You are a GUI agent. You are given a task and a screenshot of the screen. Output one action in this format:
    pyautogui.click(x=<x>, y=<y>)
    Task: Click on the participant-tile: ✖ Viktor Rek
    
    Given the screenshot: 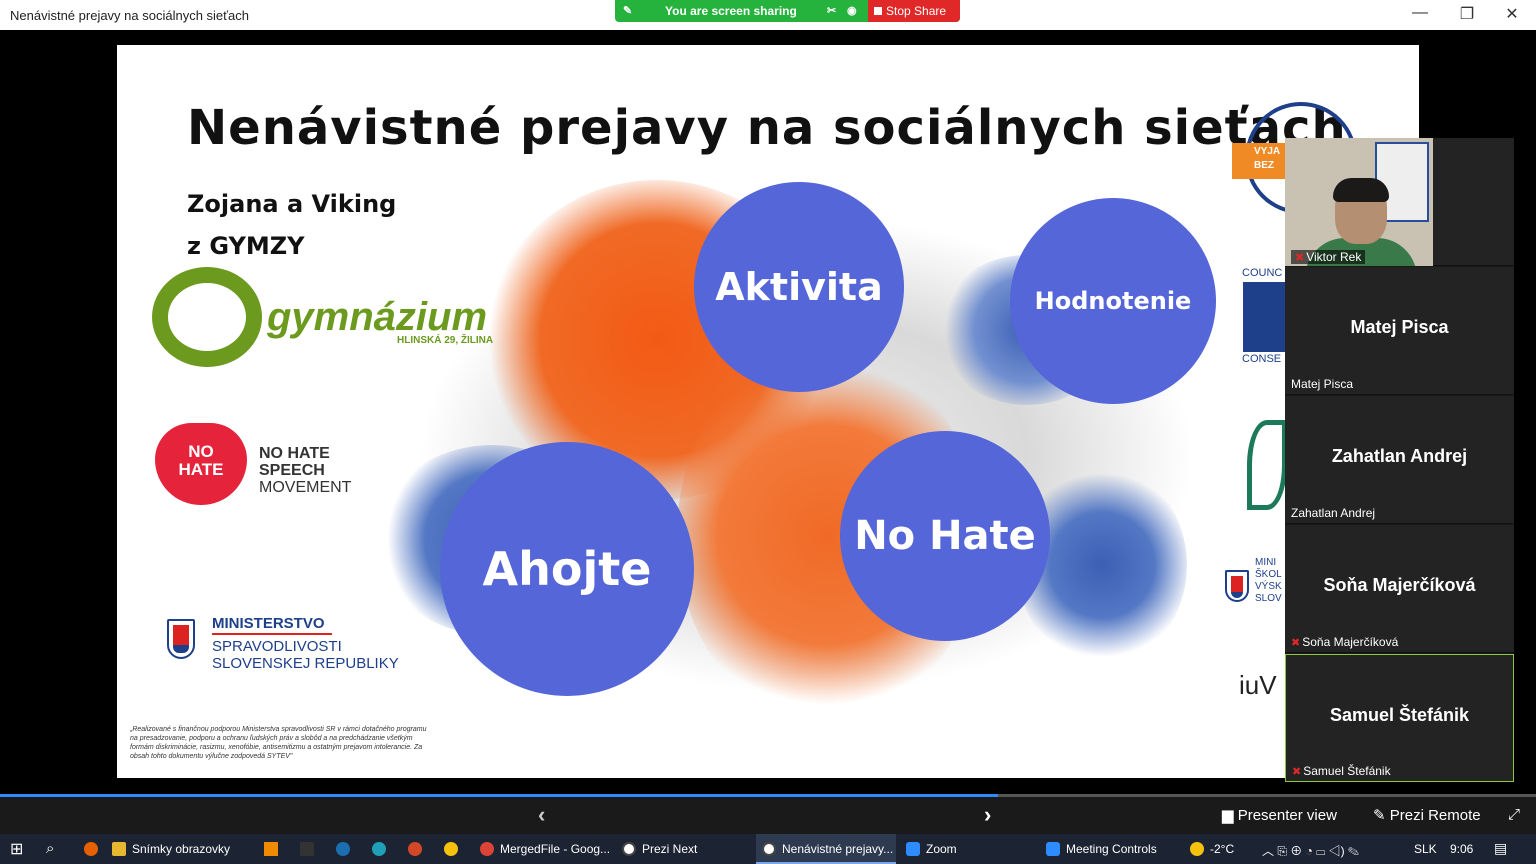 What is the action you would take?
    pyautogui.click(x=1399, y=202)
    